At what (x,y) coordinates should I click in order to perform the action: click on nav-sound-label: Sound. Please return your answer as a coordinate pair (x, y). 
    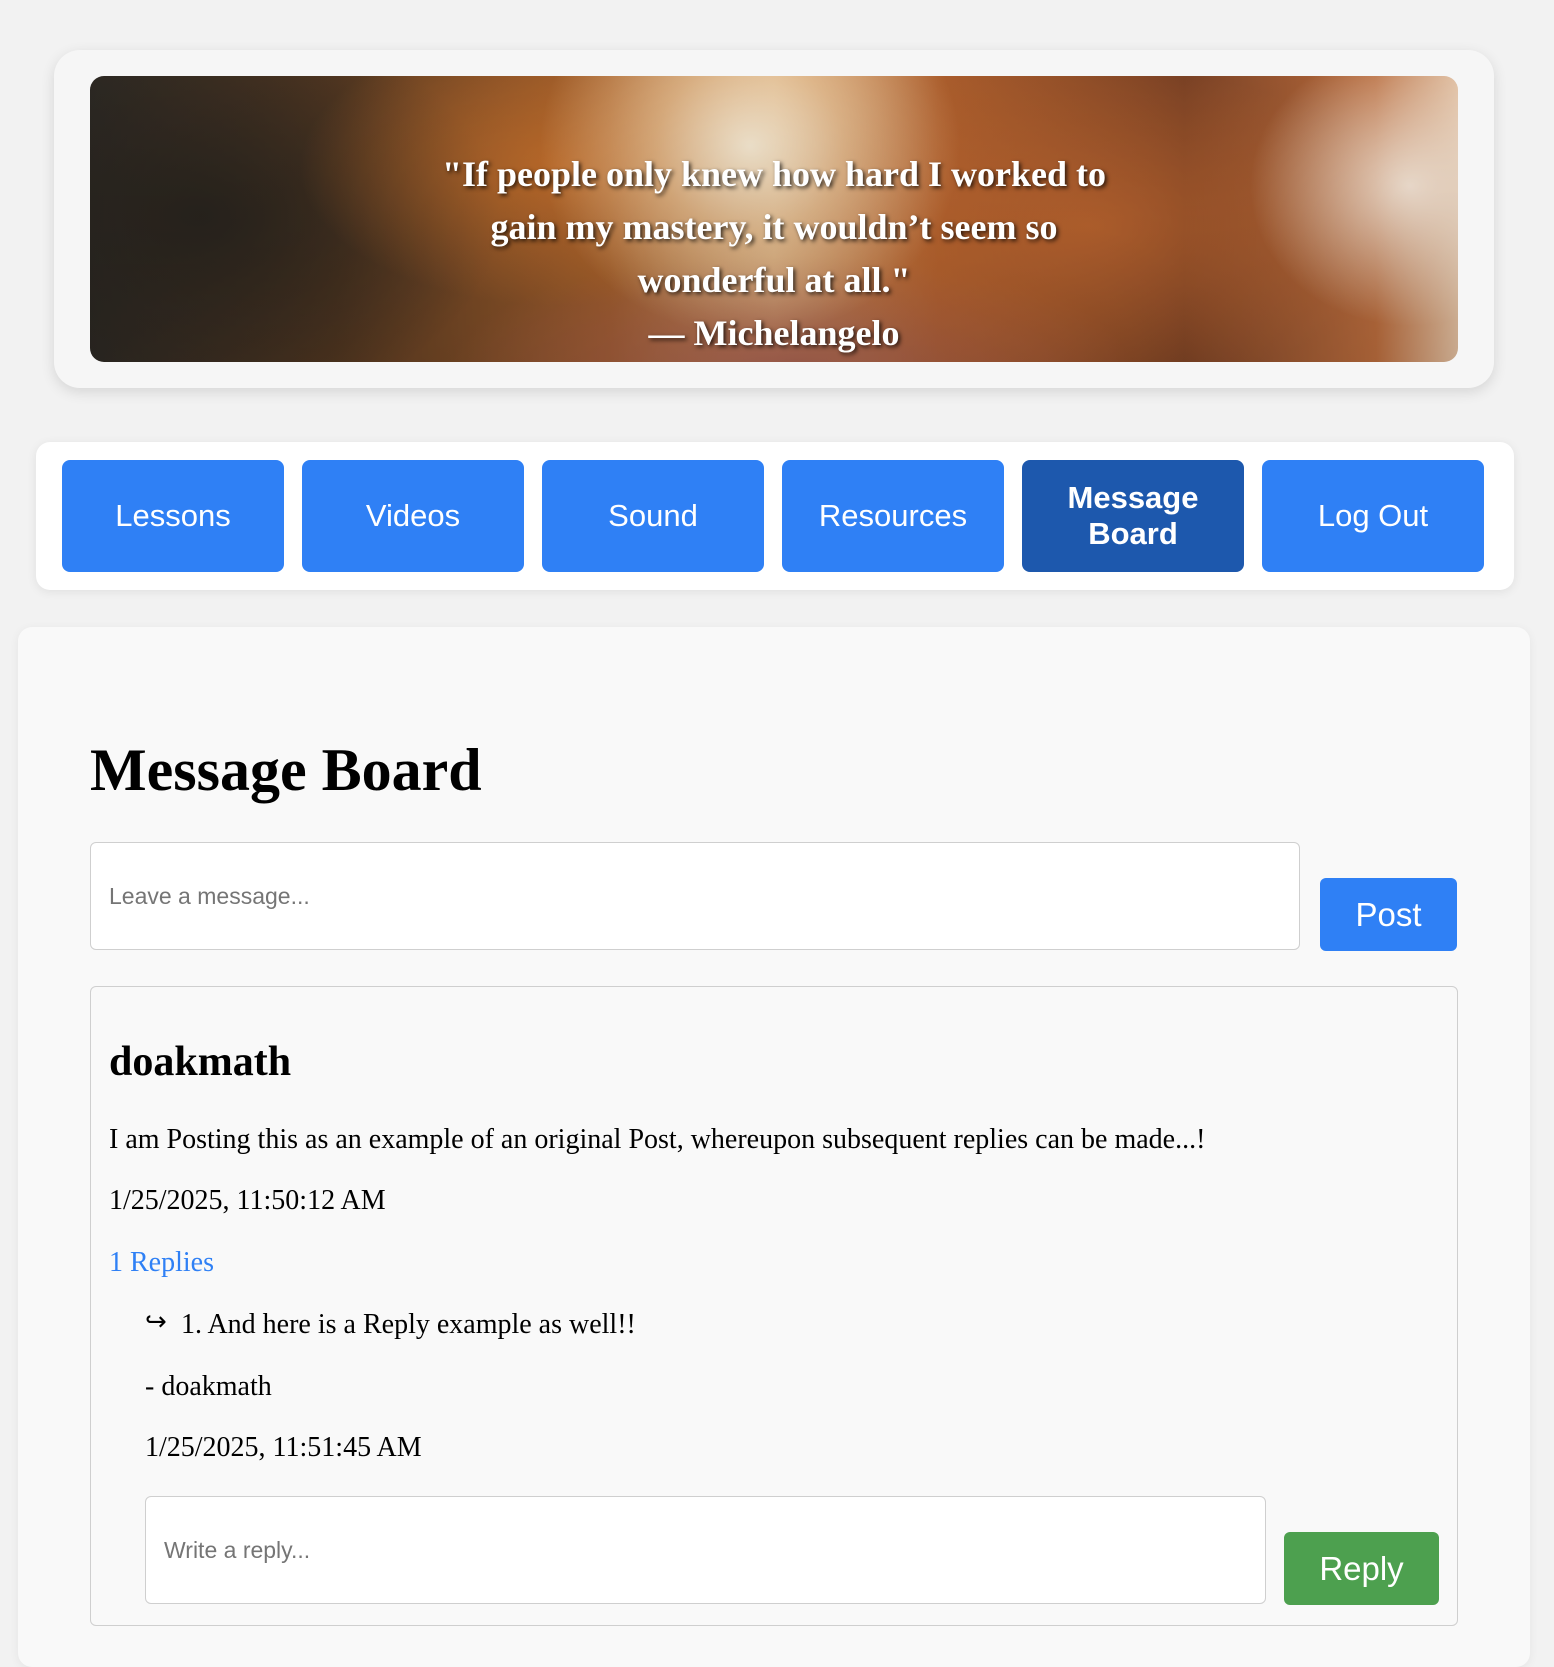
    Looking at the image, I should click on (653, 515).